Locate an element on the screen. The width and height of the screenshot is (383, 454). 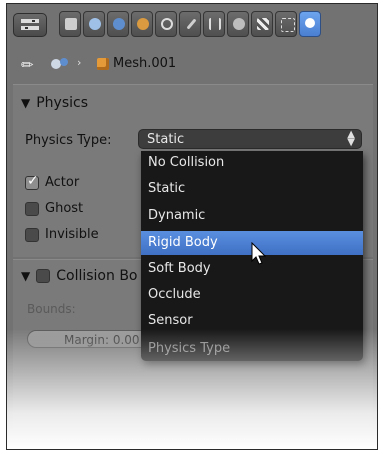
physics-icon is located at coordinates (310, 23).